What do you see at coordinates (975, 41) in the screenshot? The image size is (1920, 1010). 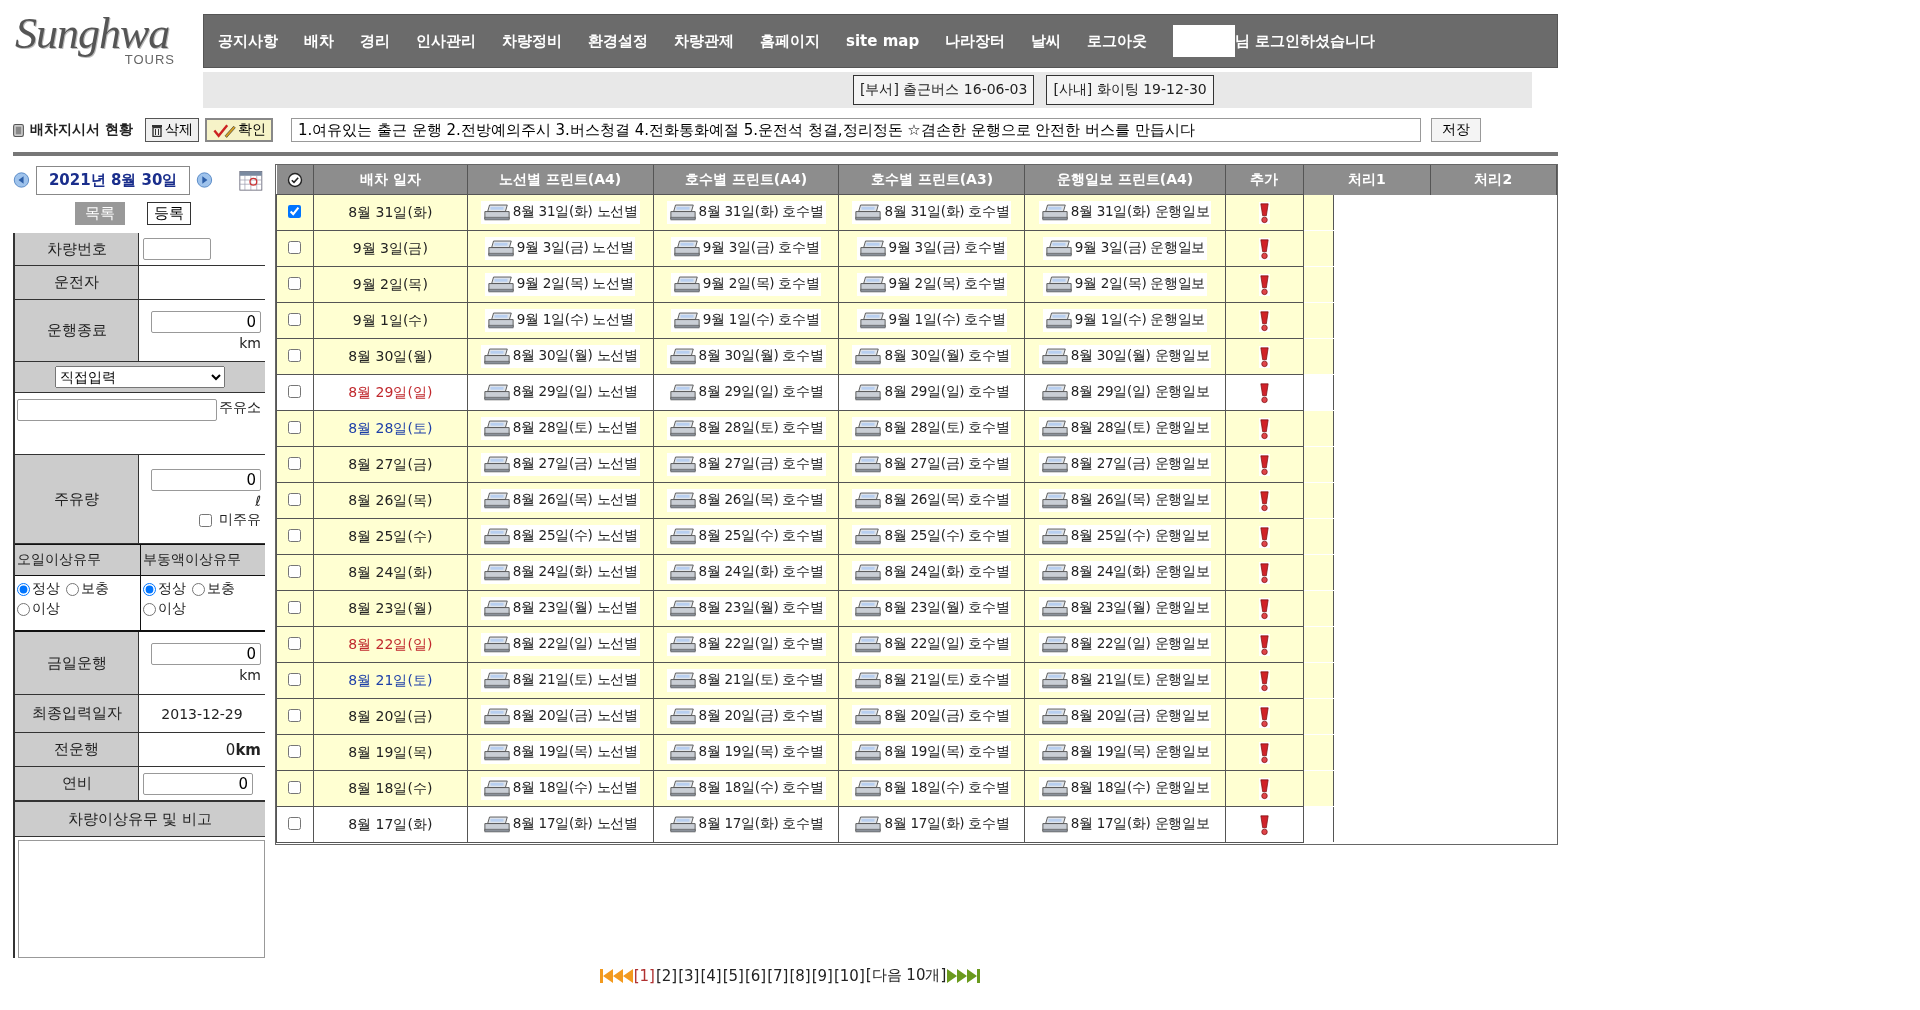 I see `nav-link: 나라장터` at bounding box center [975, 41].